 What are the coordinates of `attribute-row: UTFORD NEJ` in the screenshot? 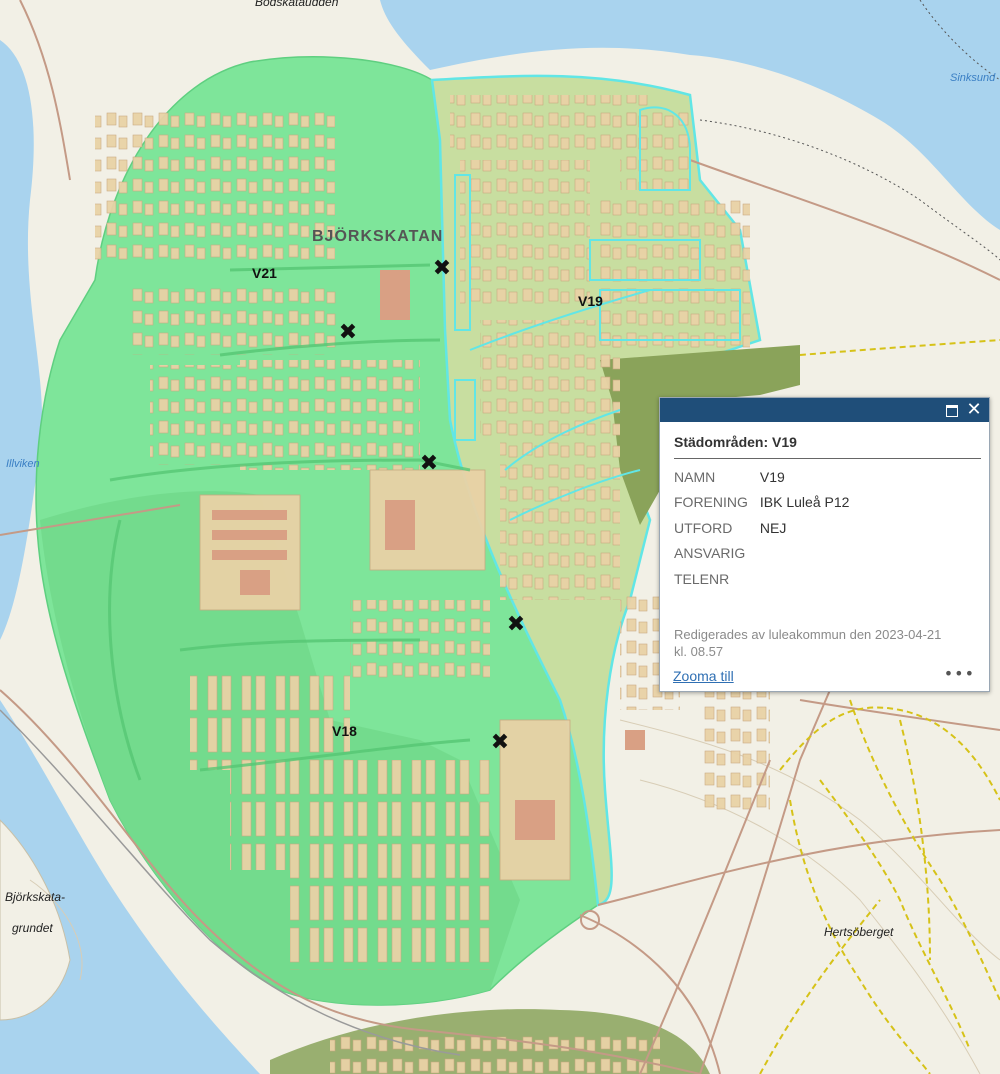 It's located at (761, 528).